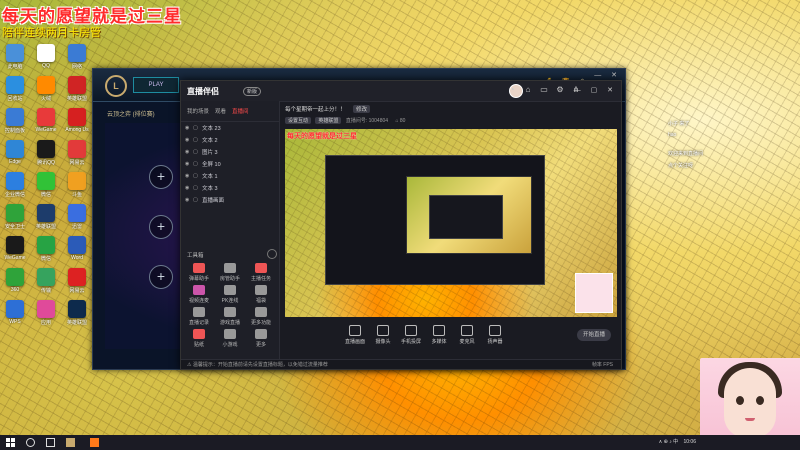 This screenshot has width=800, height=450. I want to click on desktop-icon: WPS, so click(15, 313).